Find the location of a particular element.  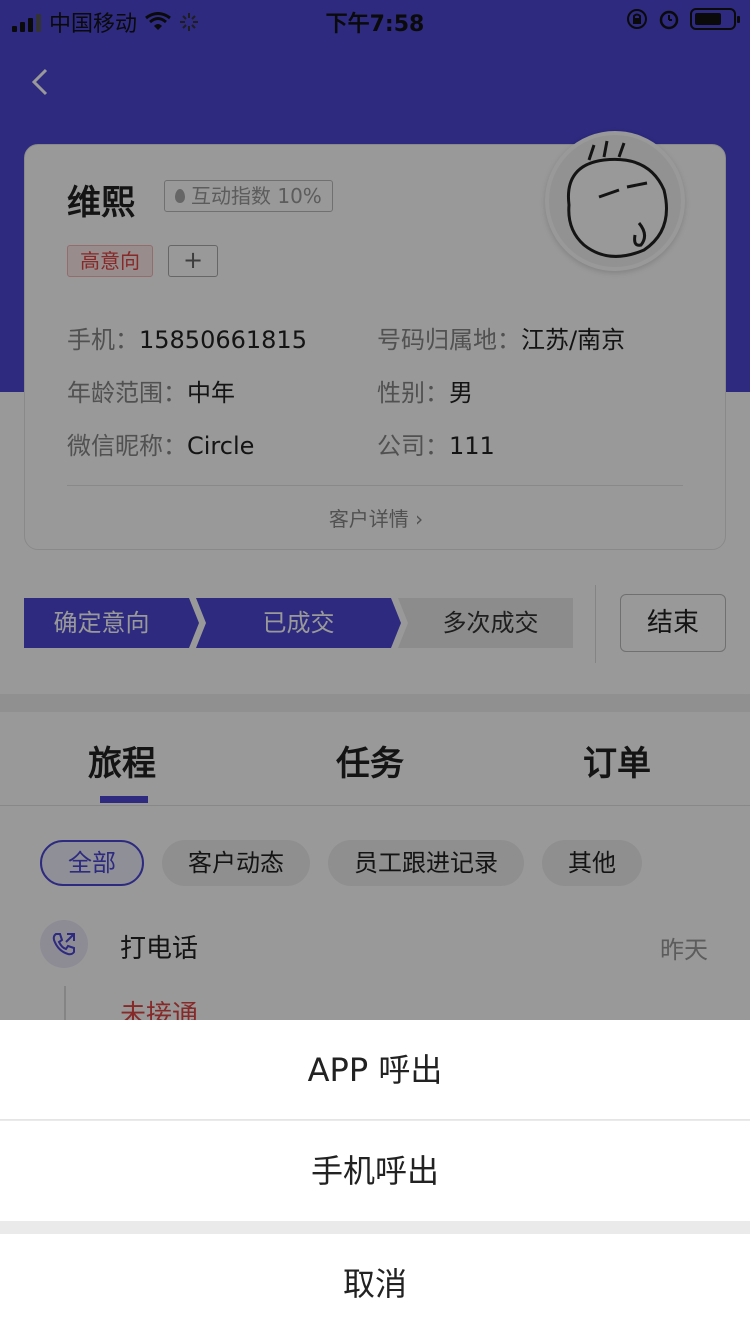

app-call-button: APP 呼出 is located at coordinates (375, 1070).